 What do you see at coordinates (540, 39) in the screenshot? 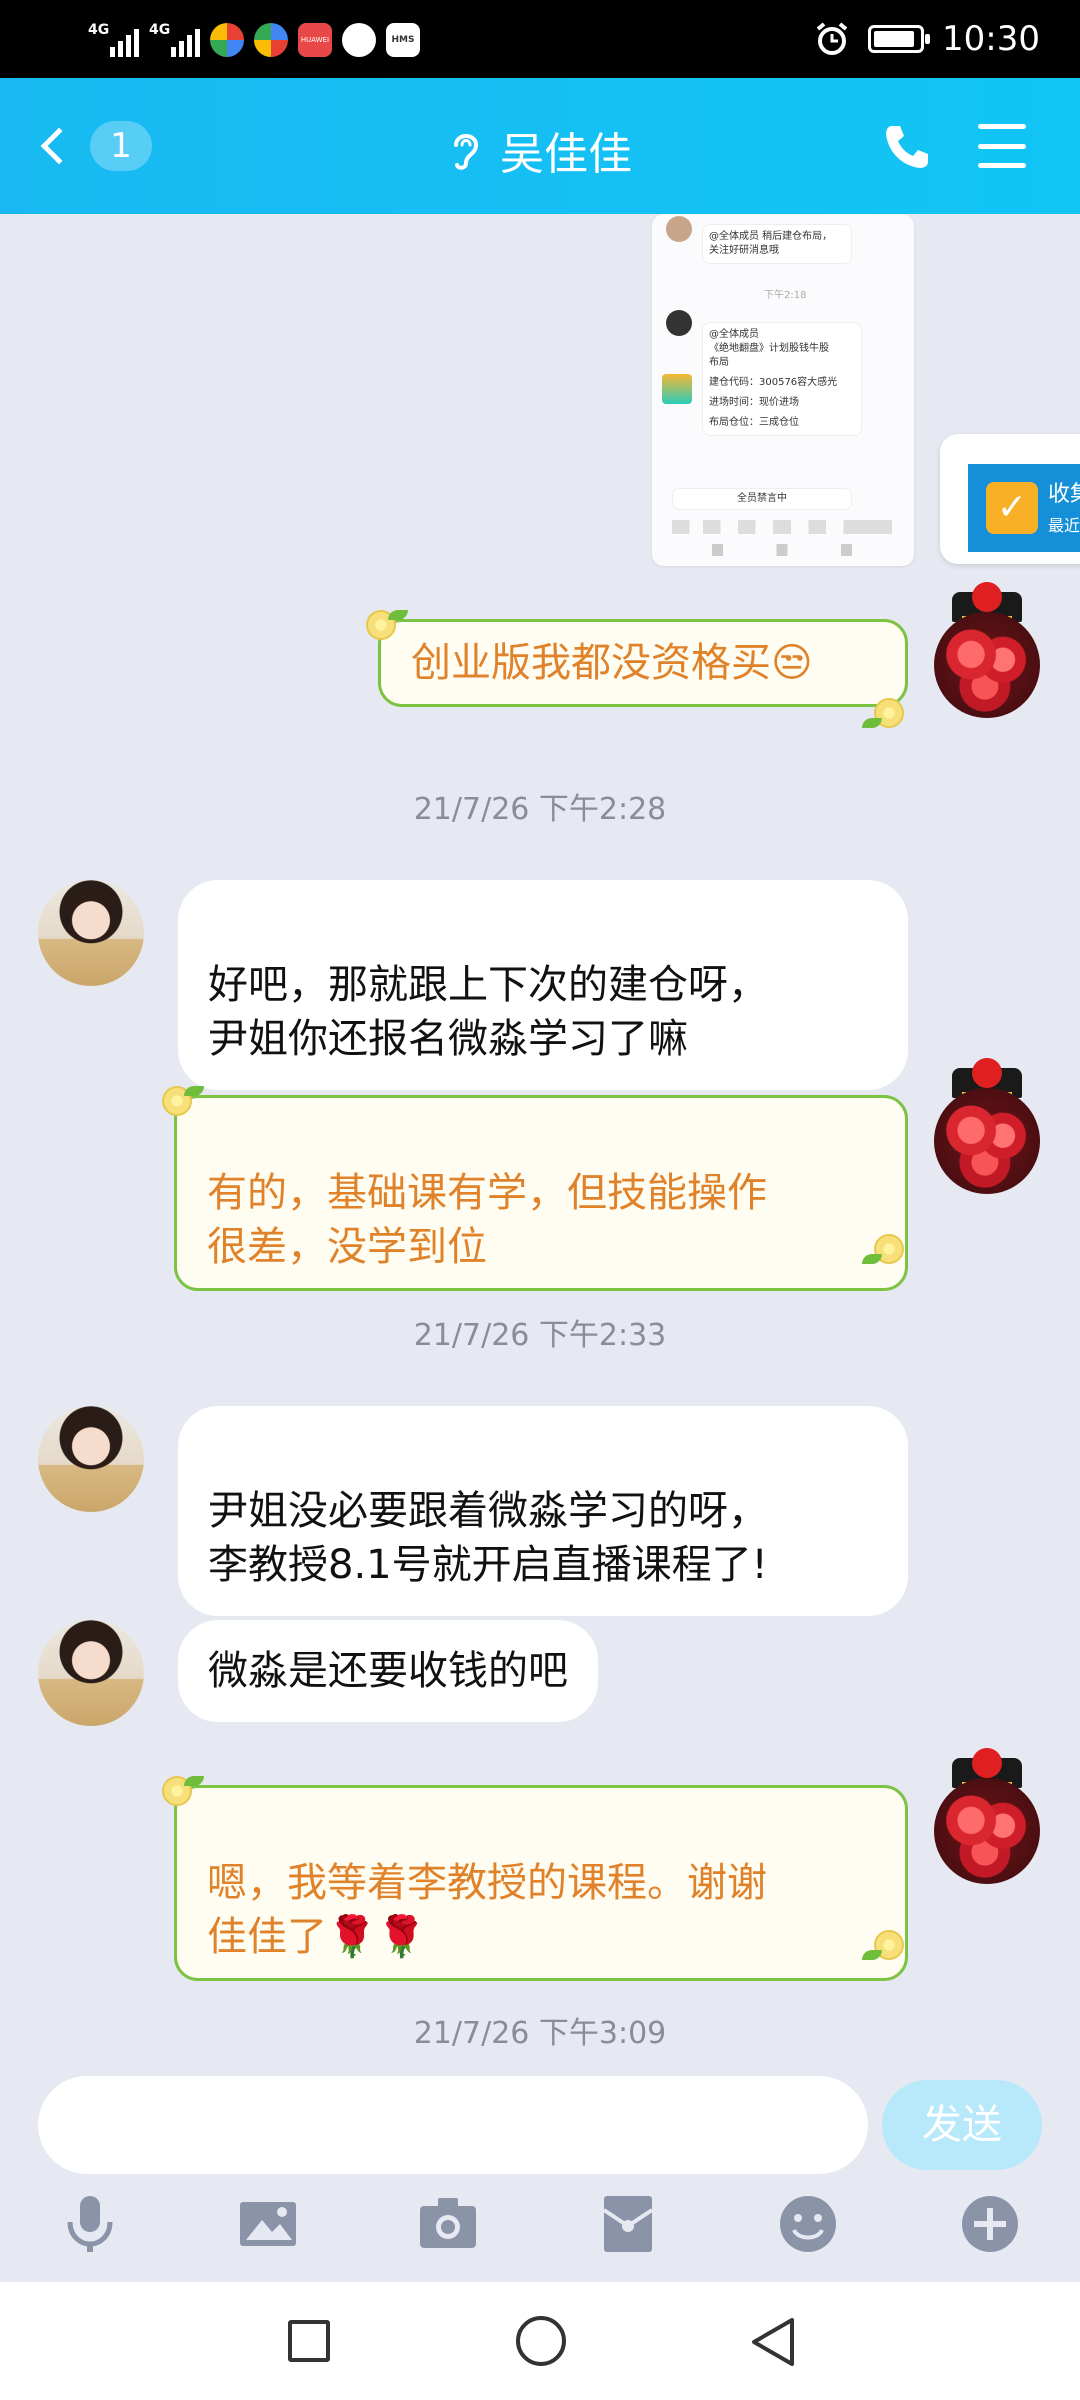
I see `status-bar: 4G 4G HUAWEI HMS 10:30` at bounding box center [540, 39].